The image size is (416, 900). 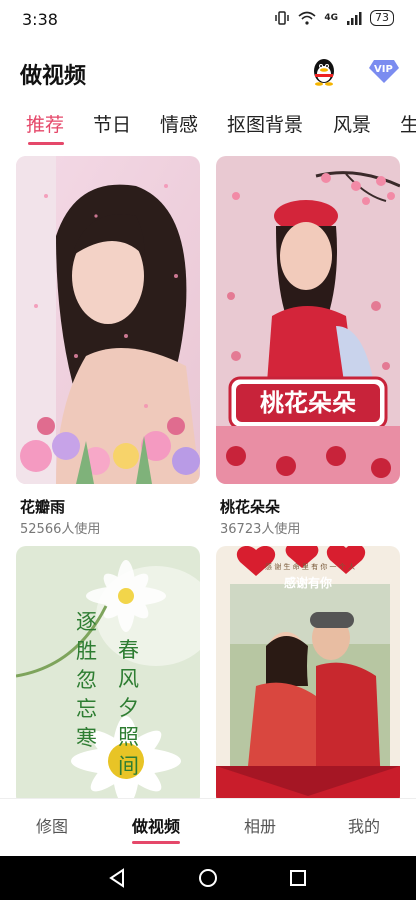 What do you see at coordinates (86, 709) in the screenshot?
I see `poem-char: 忘` at bounding box center [86, 709].